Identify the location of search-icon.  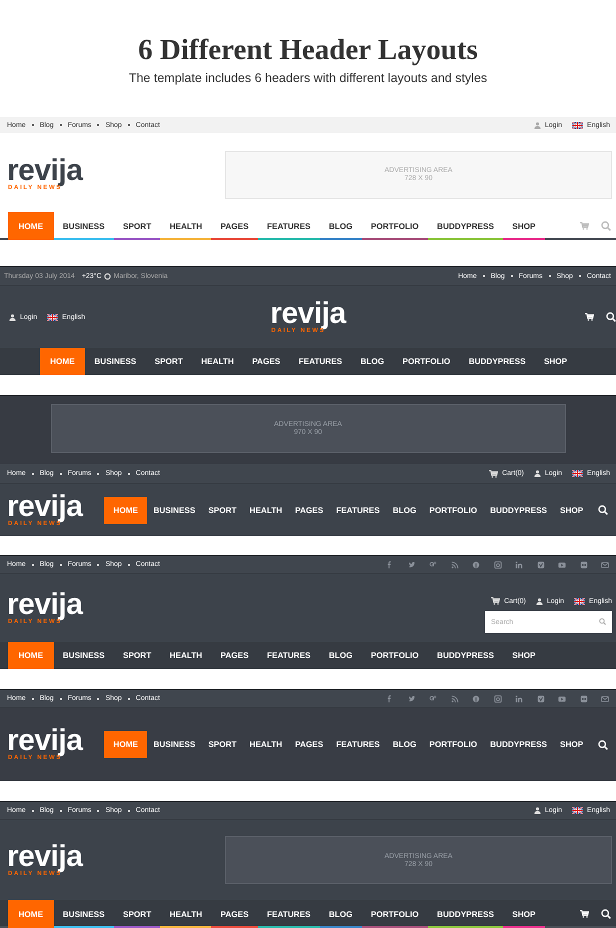
(602, 621).